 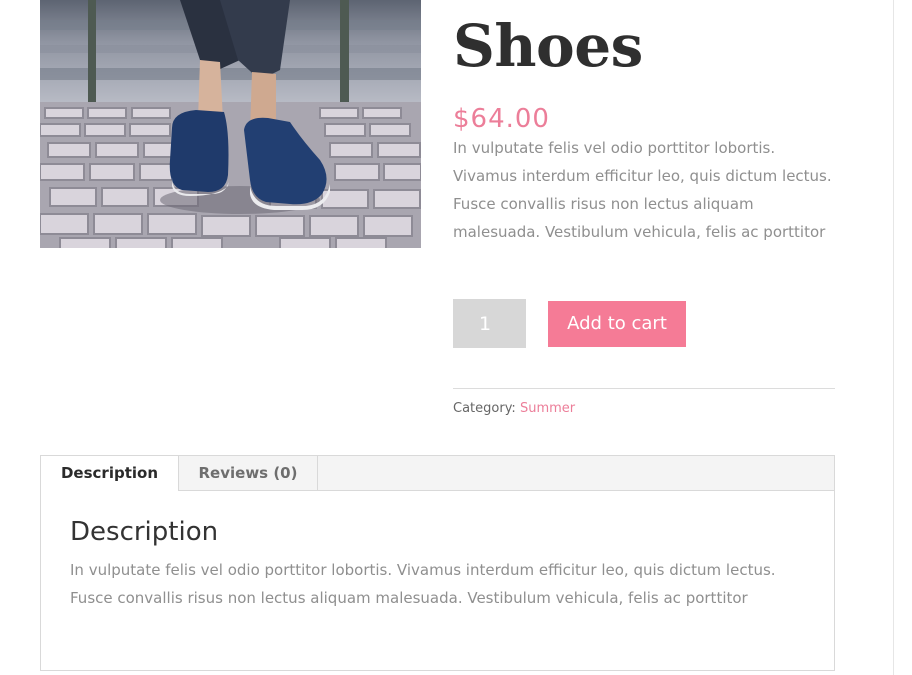 What do you see at coordinates (617, 324) in the screenshot?
I see `add-to-cart-button: Add to cart` at bounding box center [617, 324].